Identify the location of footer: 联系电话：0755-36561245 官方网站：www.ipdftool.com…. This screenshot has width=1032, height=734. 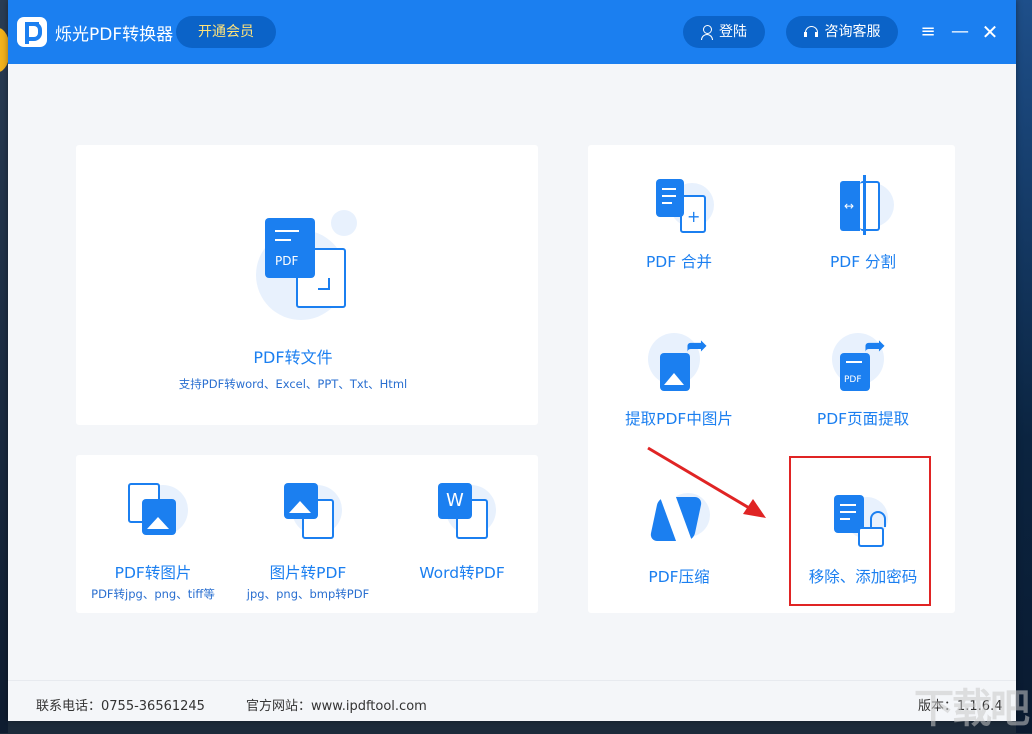
(512, 700).